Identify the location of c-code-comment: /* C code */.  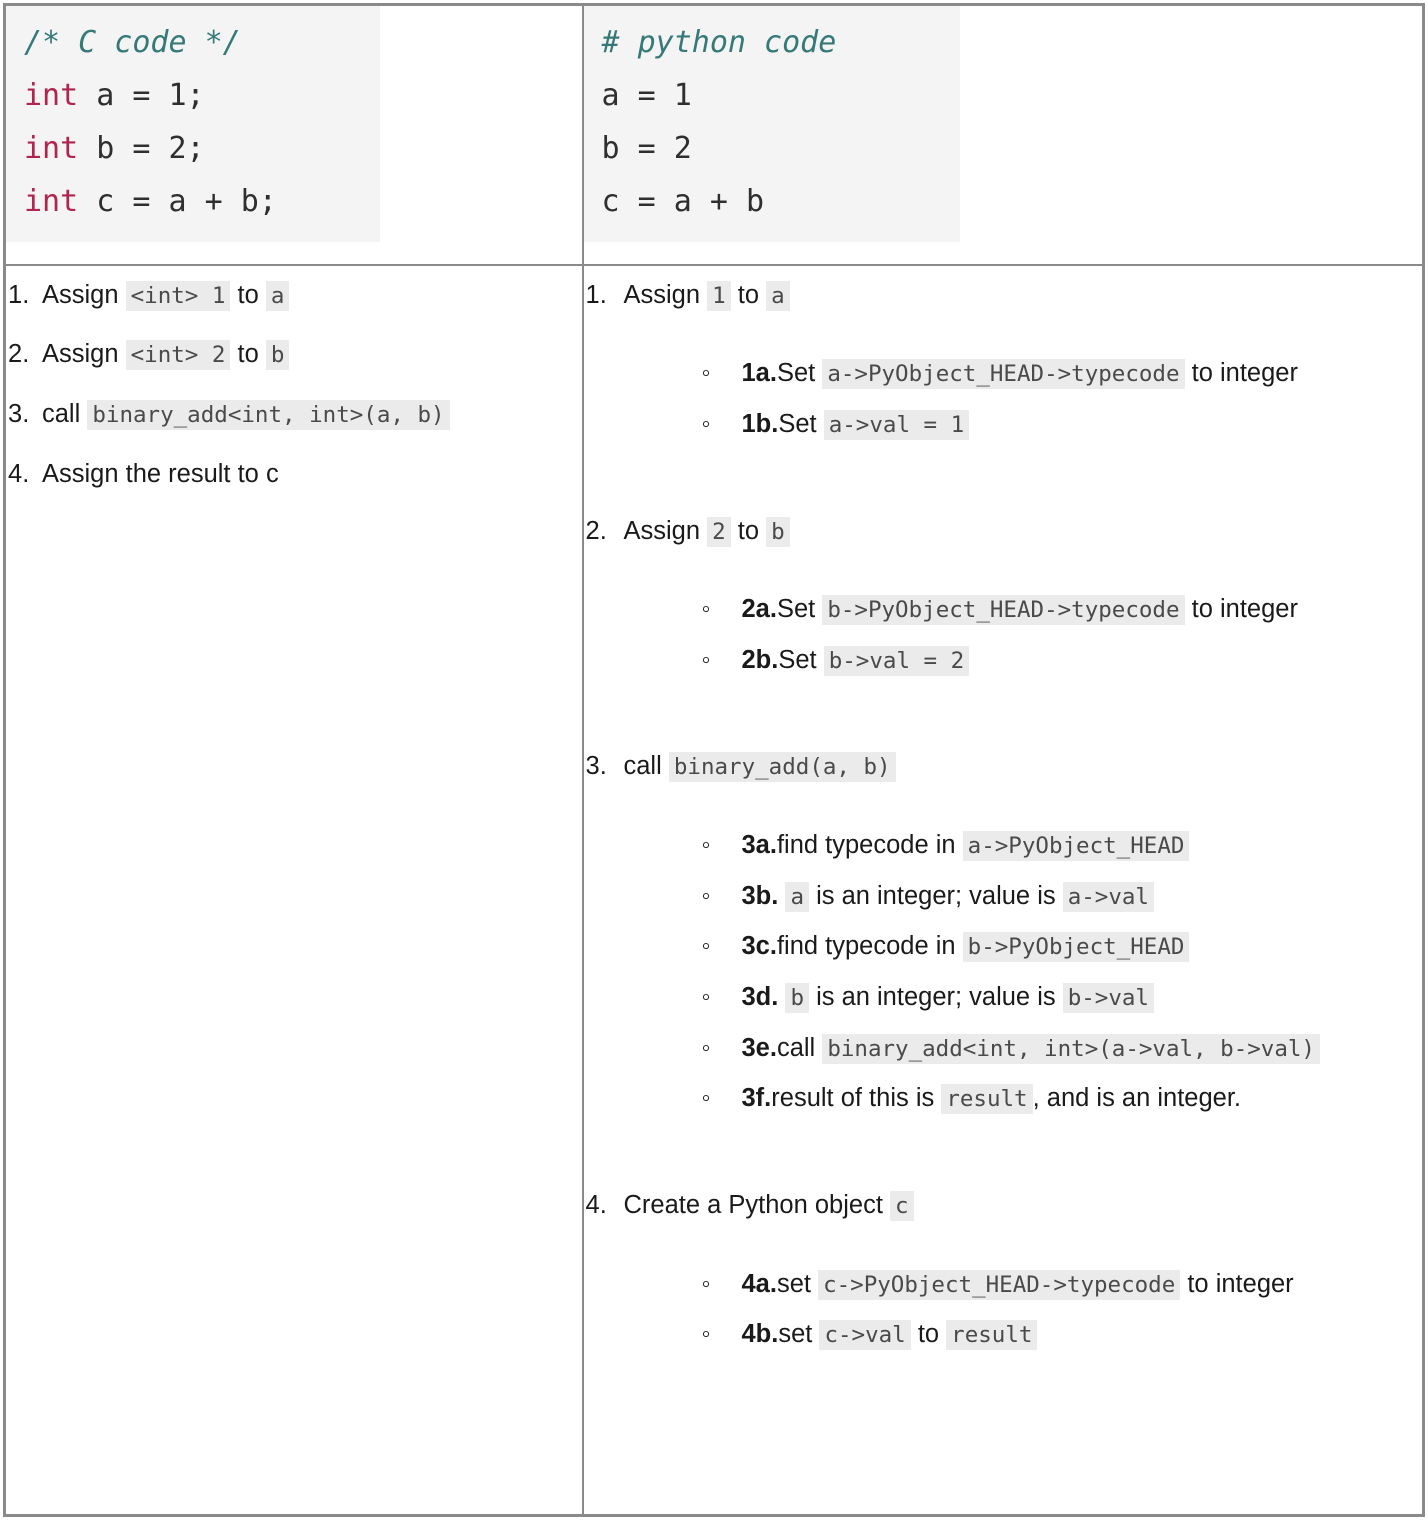
(132, 42).